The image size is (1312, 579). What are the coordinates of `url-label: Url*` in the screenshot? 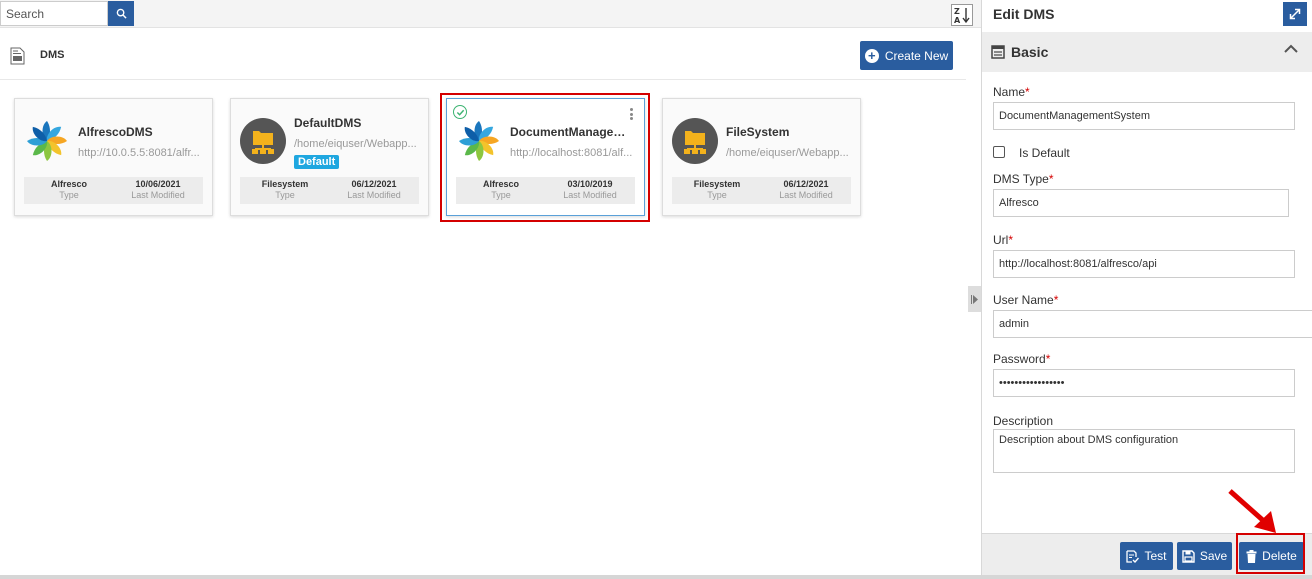 It's located at (1003, 240).